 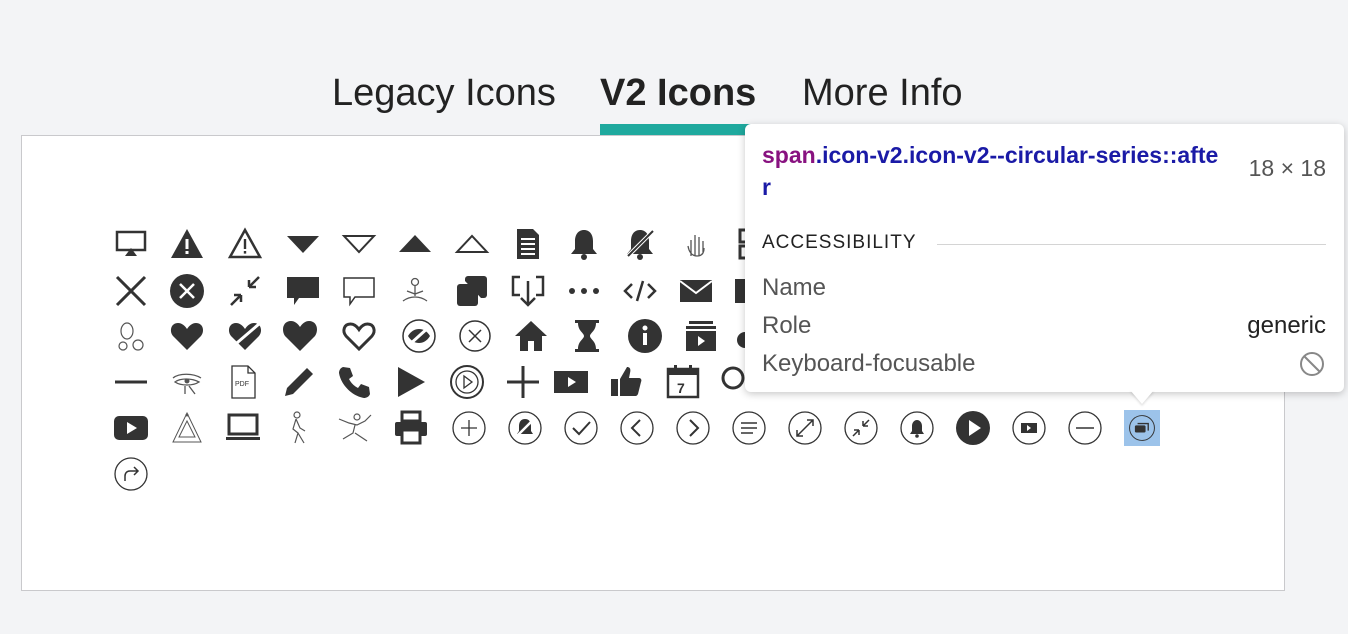 What do you see at coordinates (584, 244) in the screenshot?
I see `bell-icon` at bounding box center [584, 244].